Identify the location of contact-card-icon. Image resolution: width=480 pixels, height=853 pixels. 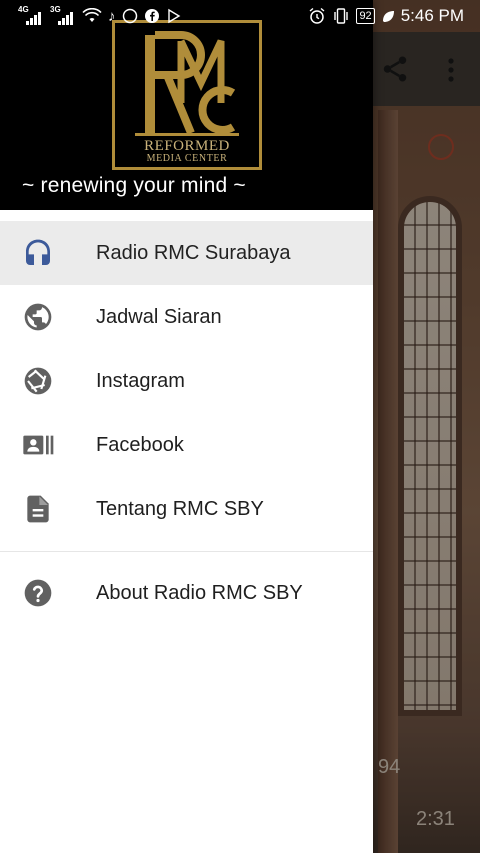
(38, 445).